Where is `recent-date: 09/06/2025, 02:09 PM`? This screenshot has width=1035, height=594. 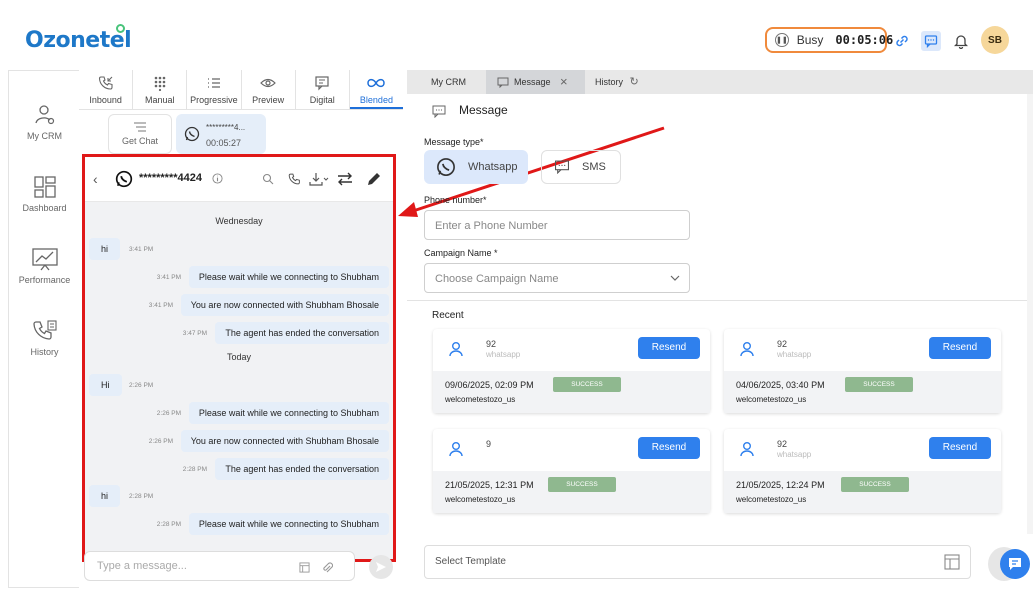 recent-date: 09/06/2025, 02:09 PM is located at coordinates (489, 385).